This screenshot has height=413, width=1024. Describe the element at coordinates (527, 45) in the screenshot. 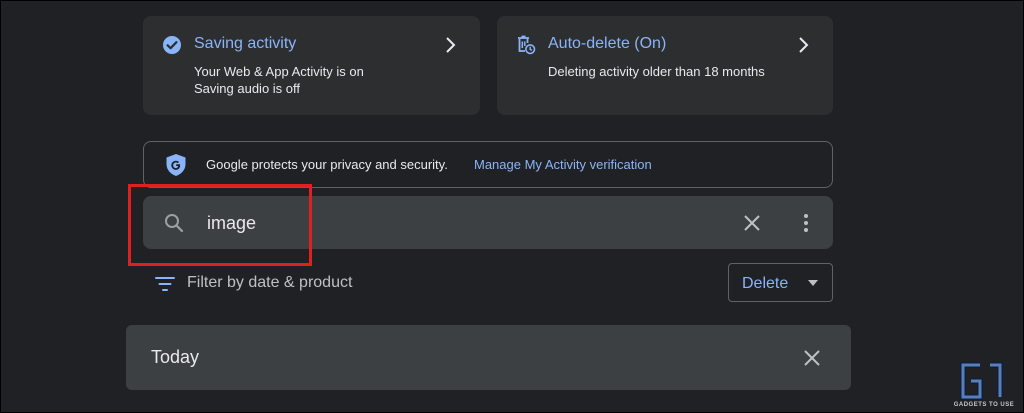

I see `auto-delete-icon` at that location.